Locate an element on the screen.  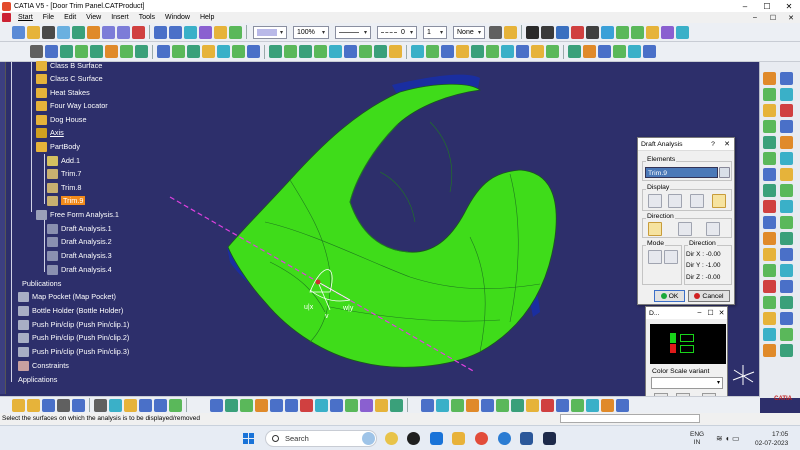
measure-tool-icon is located at coordinates (472, 405).